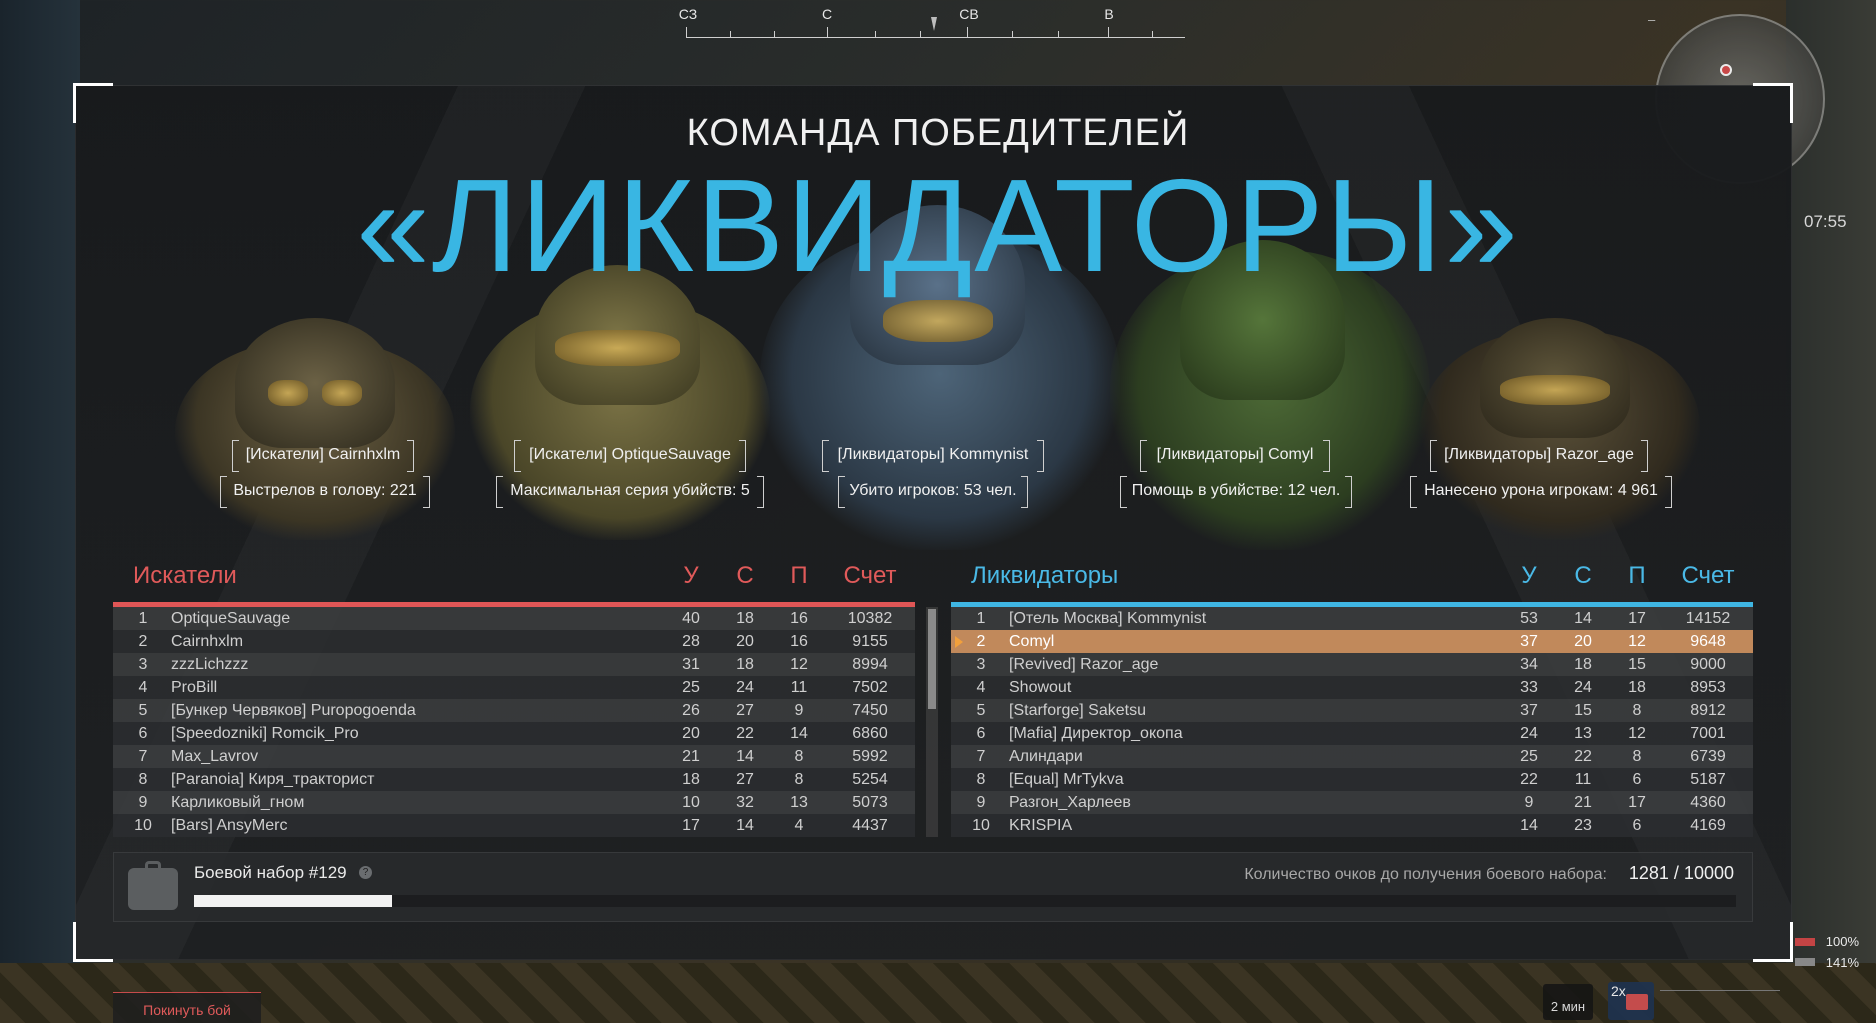 The image size is (1876, 1023). I want to click on row-score: 9000, so click(1708, 664).